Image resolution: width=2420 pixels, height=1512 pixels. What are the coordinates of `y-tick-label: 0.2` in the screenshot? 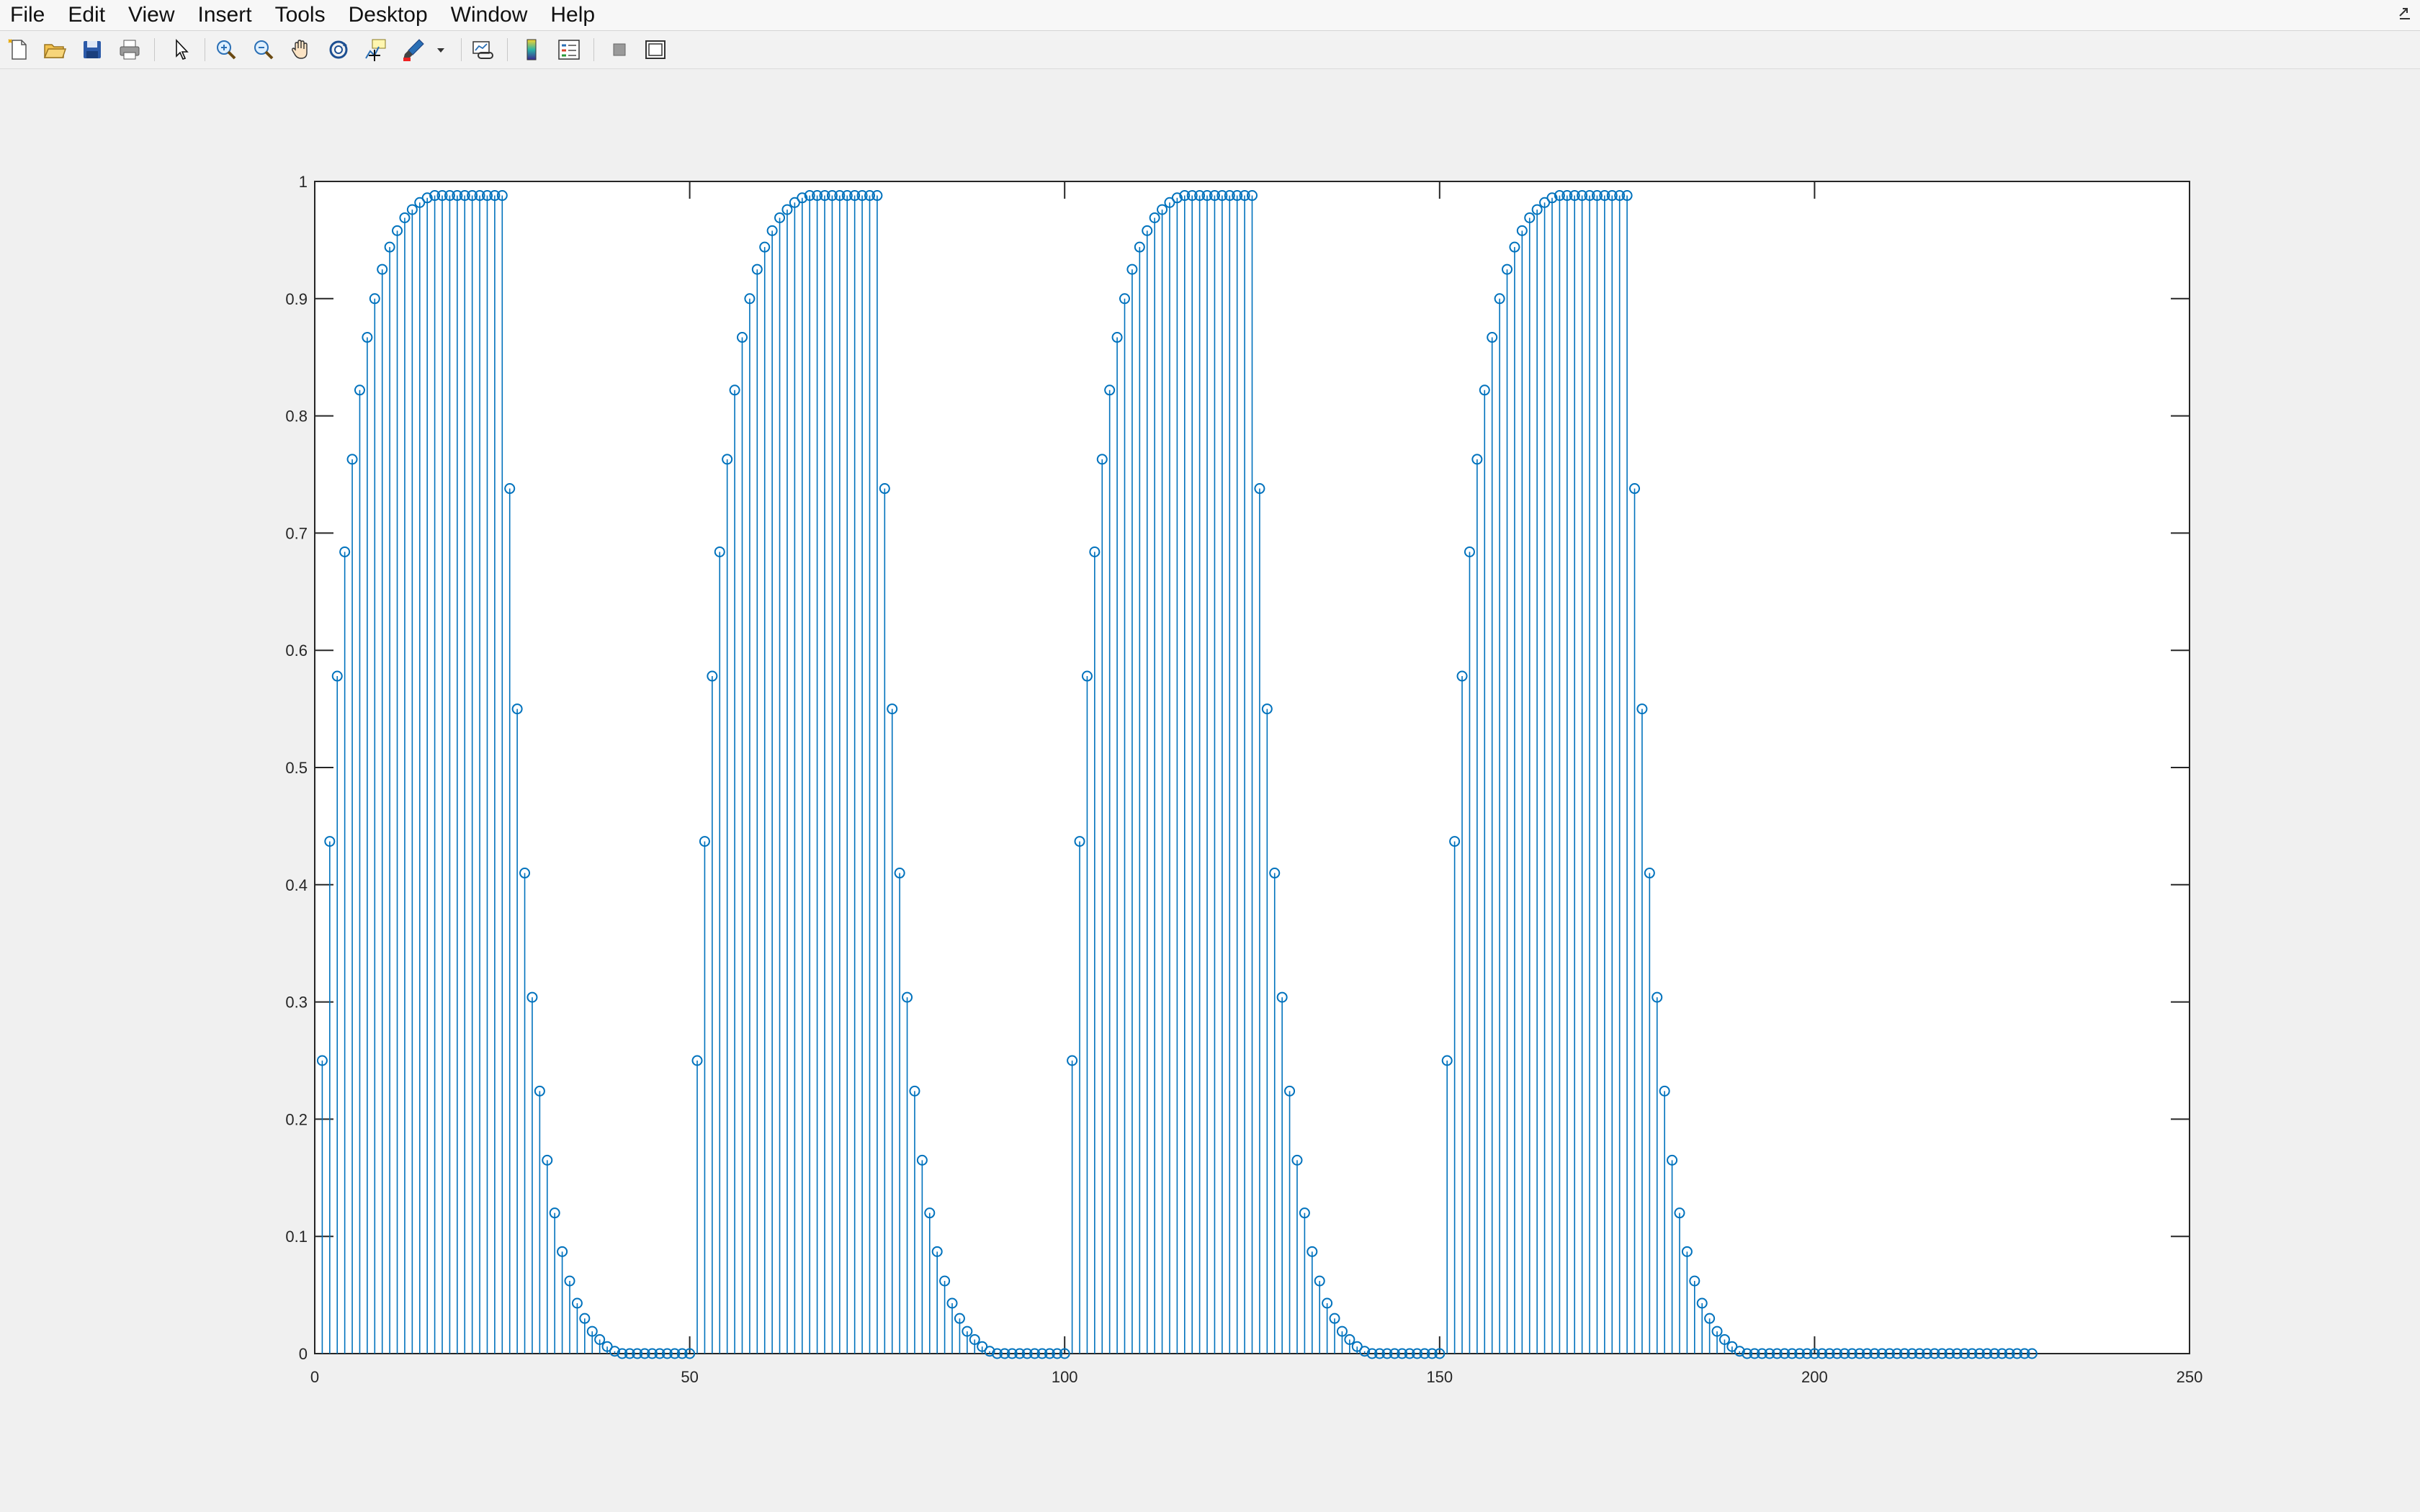 It's located at (296, 1119).